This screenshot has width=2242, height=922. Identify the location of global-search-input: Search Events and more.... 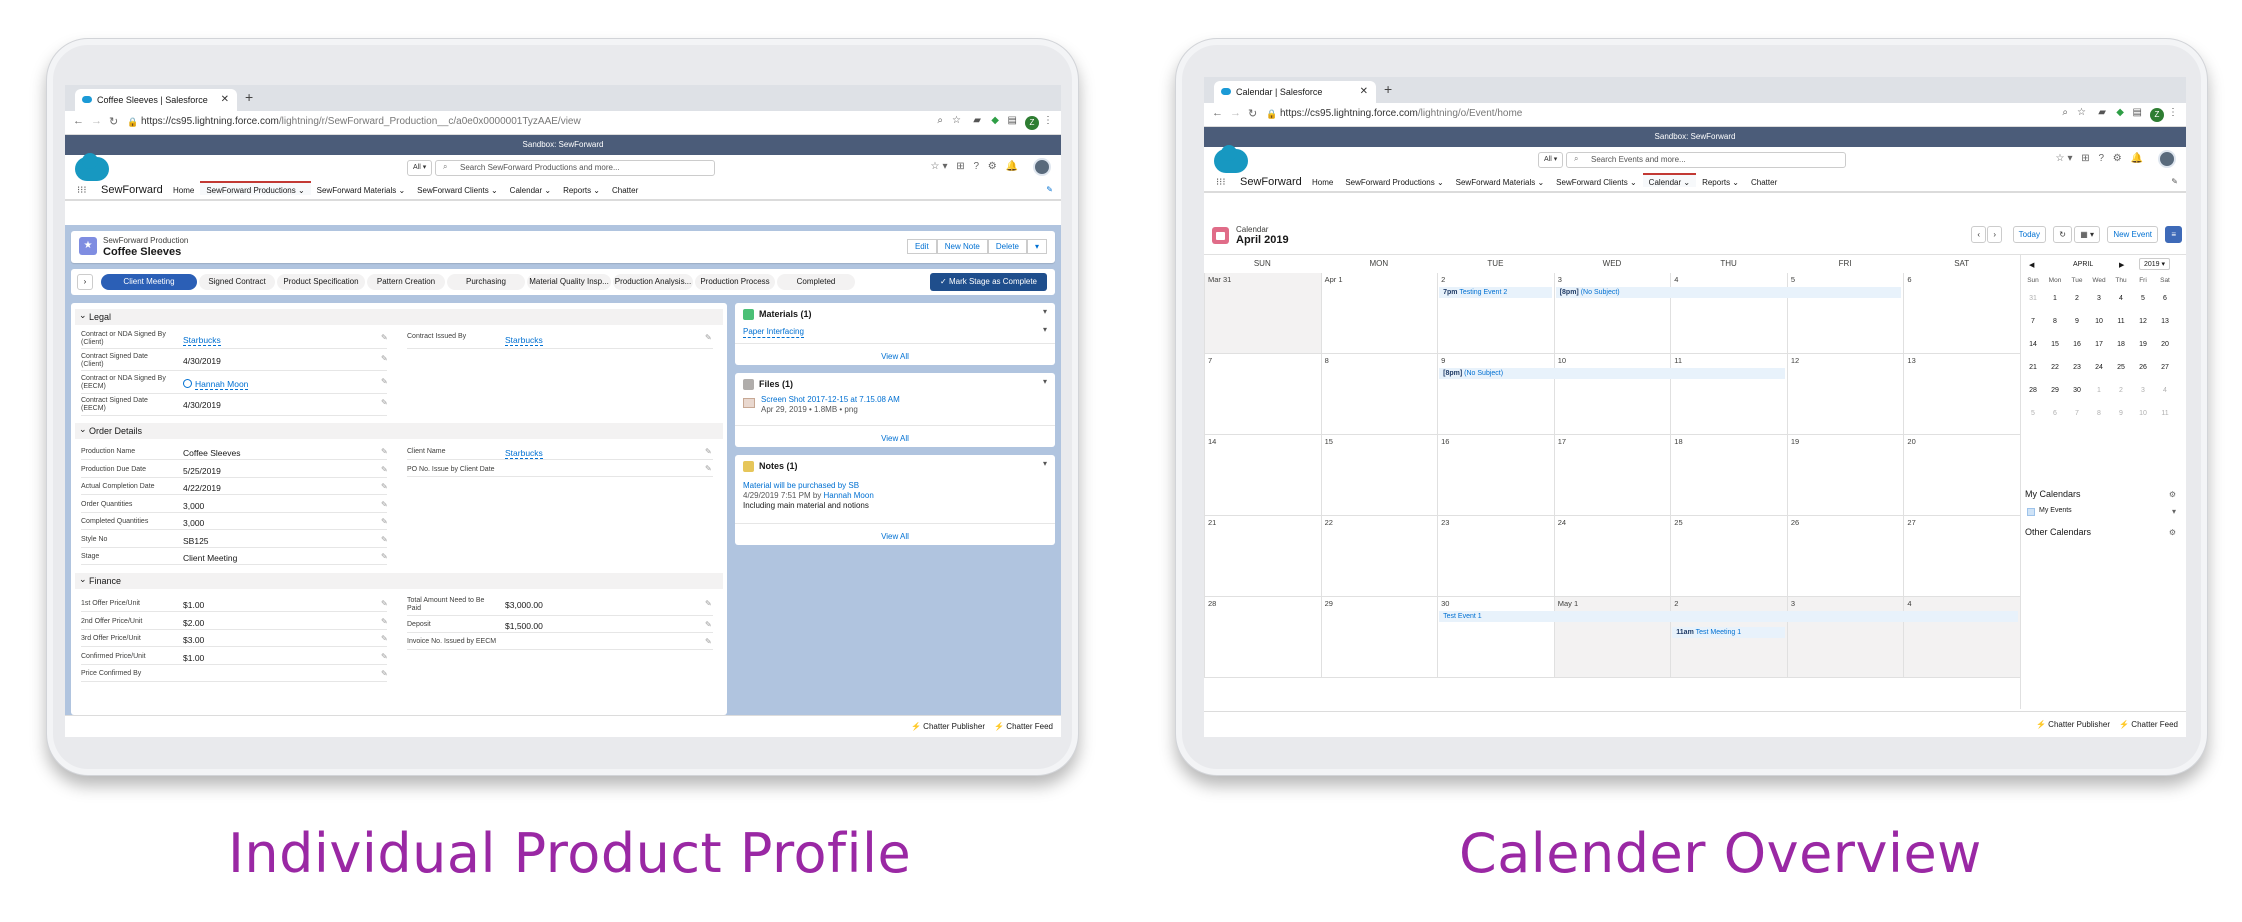
(1706, 160).